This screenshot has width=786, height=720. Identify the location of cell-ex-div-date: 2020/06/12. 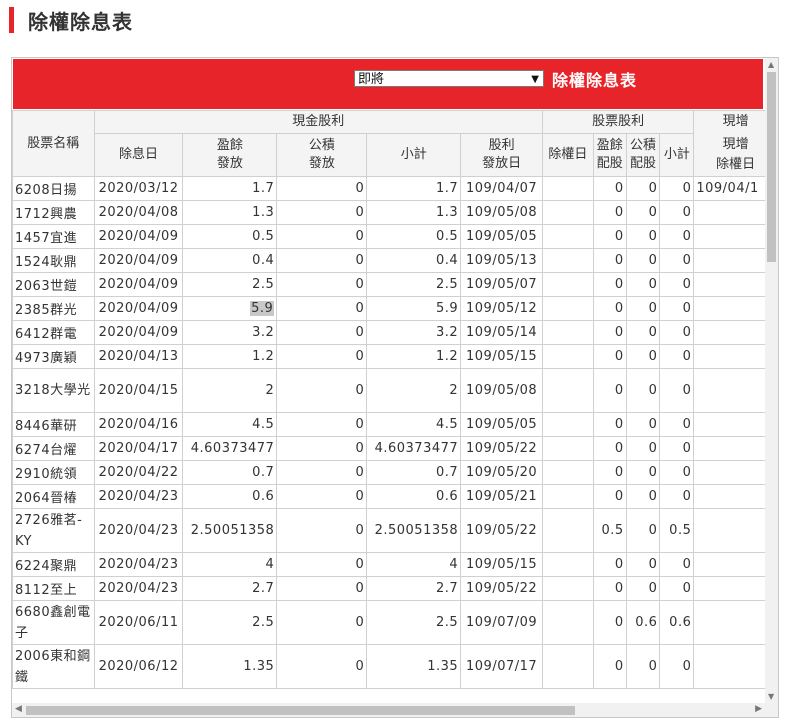
(138, 666).